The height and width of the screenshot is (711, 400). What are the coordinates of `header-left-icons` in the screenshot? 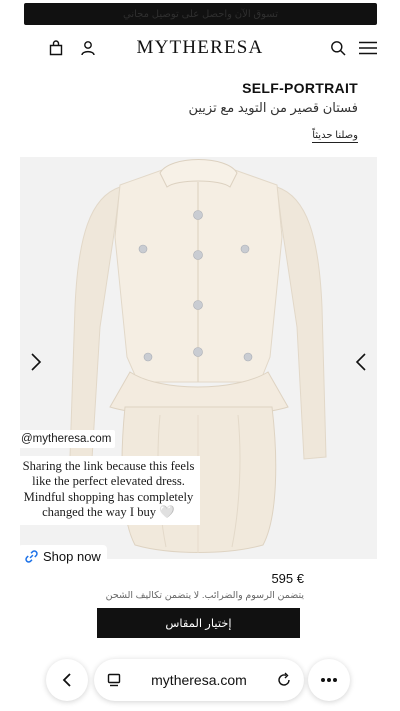 It's located at (72, 48).